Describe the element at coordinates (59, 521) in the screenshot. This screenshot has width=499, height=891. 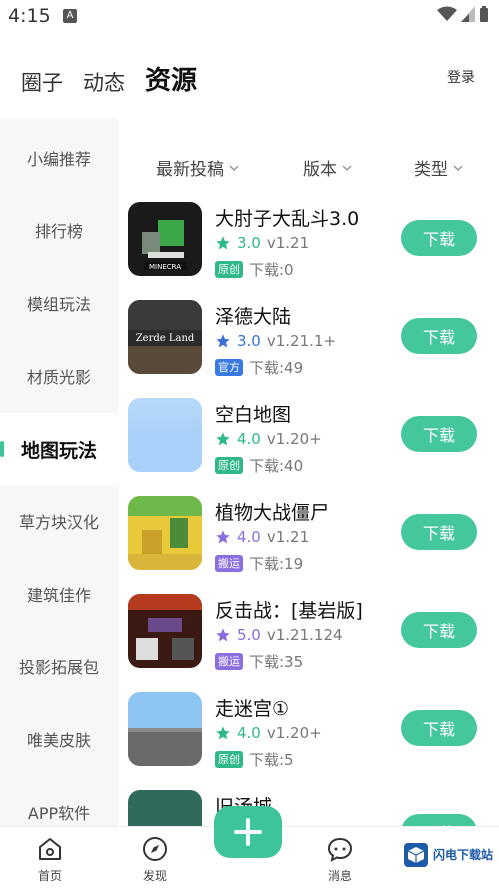
I see `sidebar-item-grass-block-localization: 草方块汉化` at that location.